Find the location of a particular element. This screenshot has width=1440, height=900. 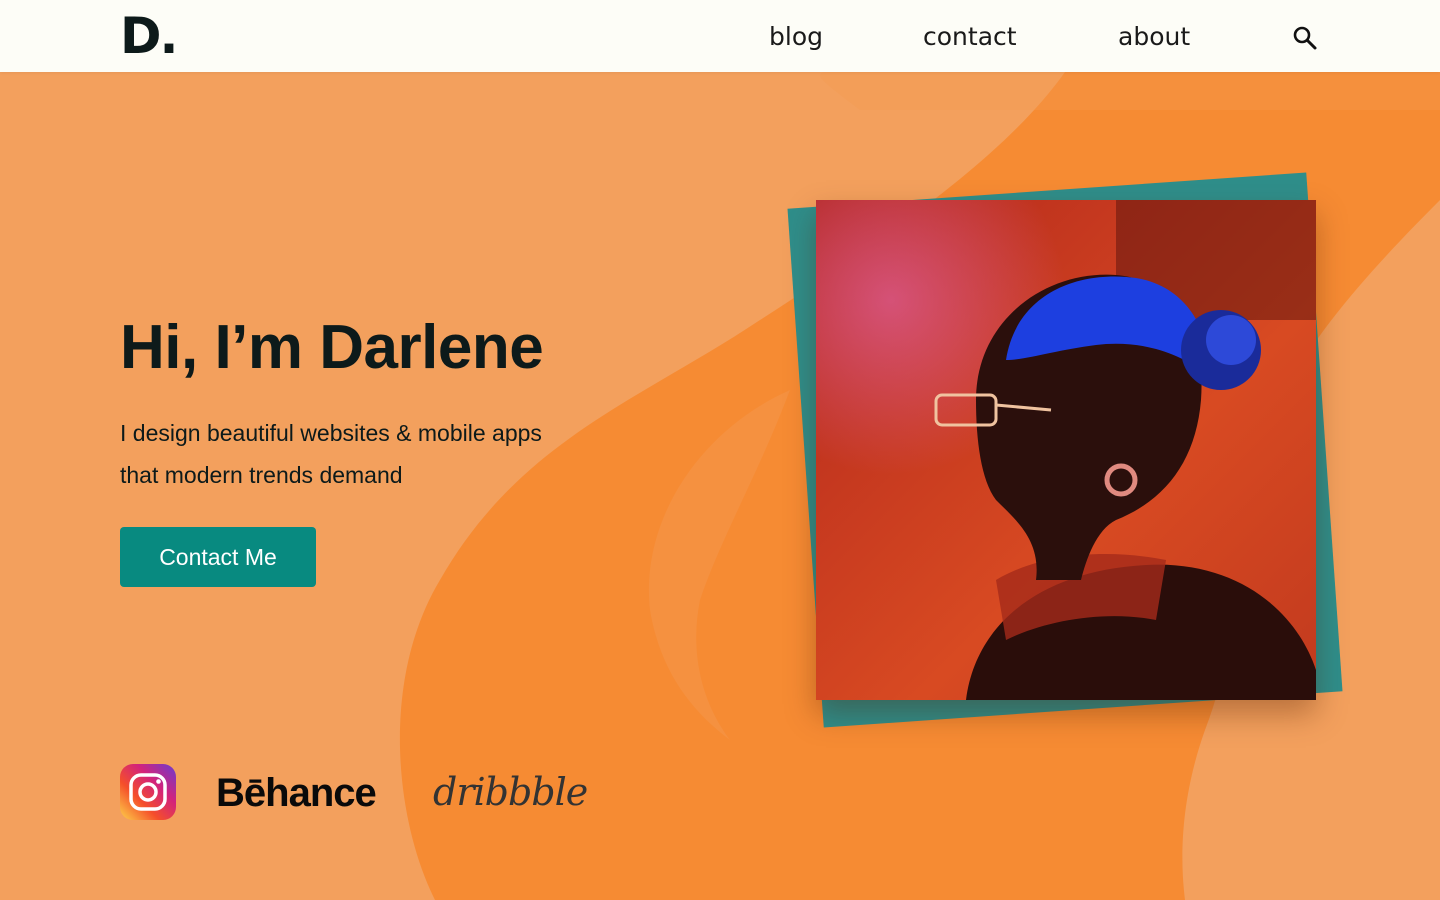

hero-title: Hi, I’m Darlene is located at coordinates (332, 347).